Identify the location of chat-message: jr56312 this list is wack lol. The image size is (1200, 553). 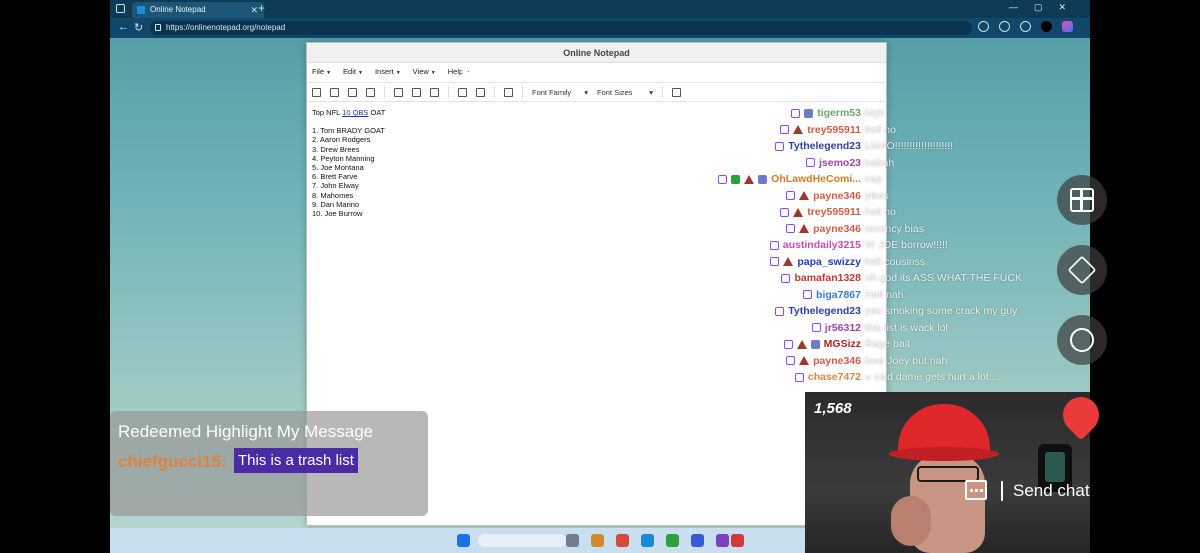
(890, 328).